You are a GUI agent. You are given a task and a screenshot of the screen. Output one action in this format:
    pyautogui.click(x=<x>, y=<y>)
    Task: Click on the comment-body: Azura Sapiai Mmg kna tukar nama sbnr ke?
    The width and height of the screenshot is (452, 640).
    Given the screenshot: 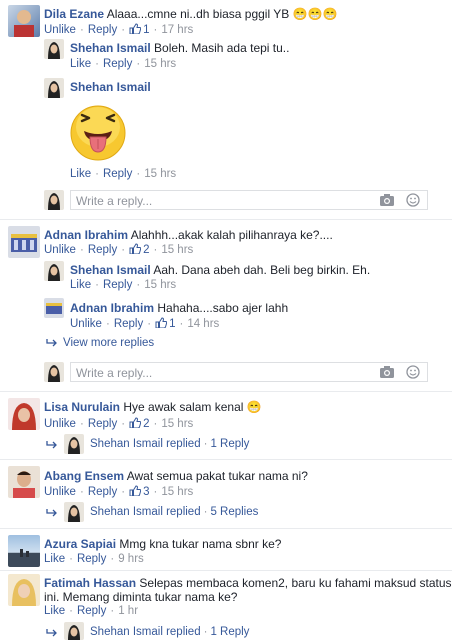 What is the action you would take?
    pyautogui.click(x=162, y=544)
    